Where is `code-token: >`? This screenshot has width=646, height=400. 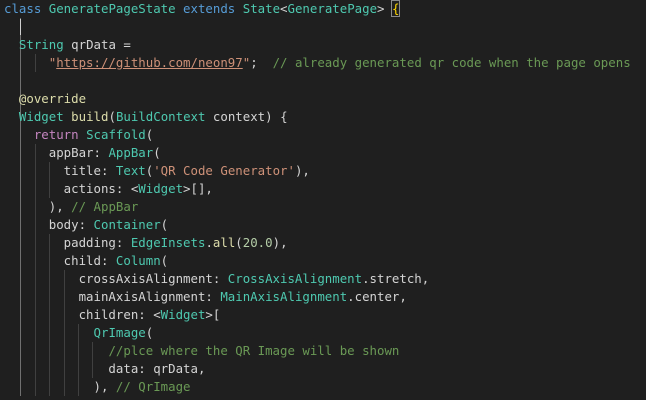 code-token: > is located at coordinates (384, 8).